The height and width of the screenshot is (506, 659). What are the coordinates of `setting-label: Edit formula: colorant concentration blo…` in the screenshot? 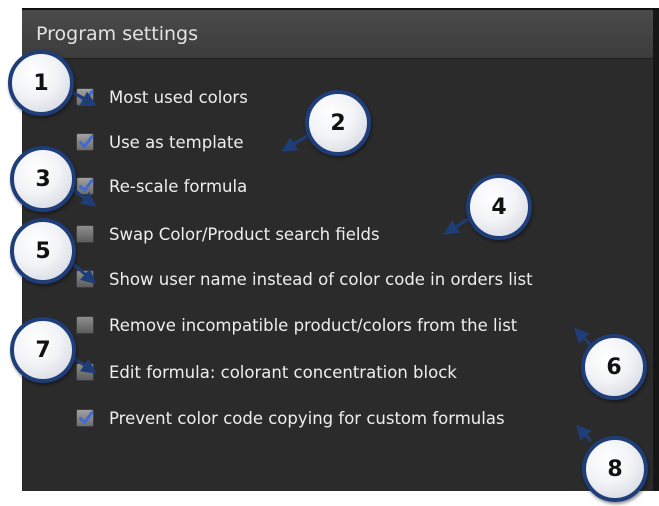 It's located at (283, 372).